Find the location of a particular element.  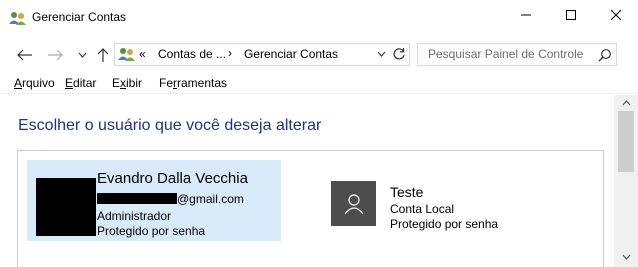

title-bar: Gerenciar Contas is located at coordinates (319, 17).